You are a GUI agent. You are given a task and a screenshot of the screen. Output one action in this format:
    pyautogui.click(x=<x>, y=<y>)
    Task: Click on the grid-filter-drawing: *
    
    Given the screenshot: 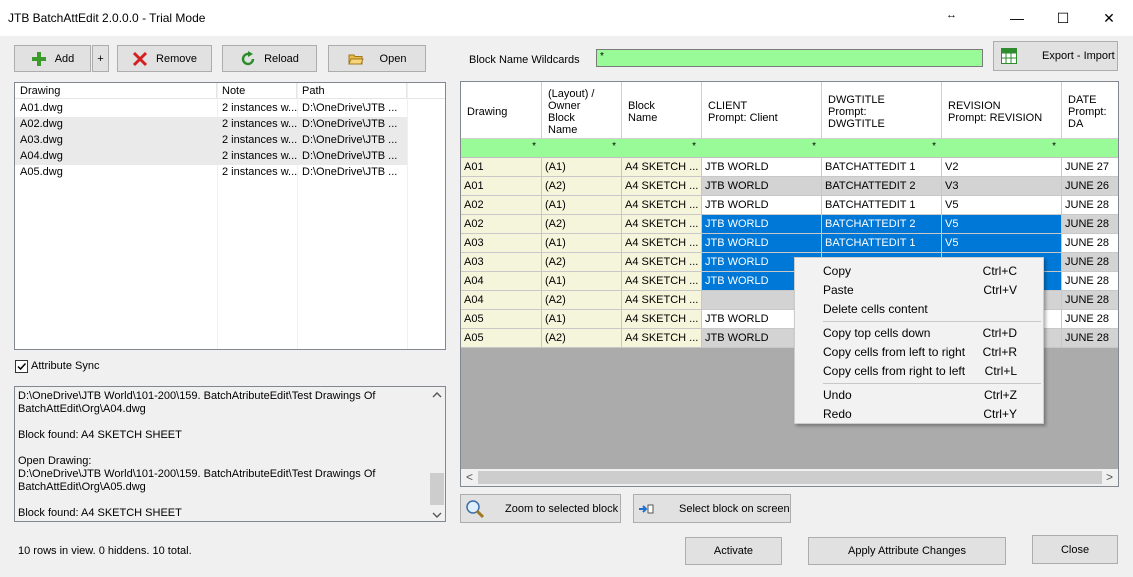 What is the action you would take?
    pyautogui.click(x=501, y=148)
    